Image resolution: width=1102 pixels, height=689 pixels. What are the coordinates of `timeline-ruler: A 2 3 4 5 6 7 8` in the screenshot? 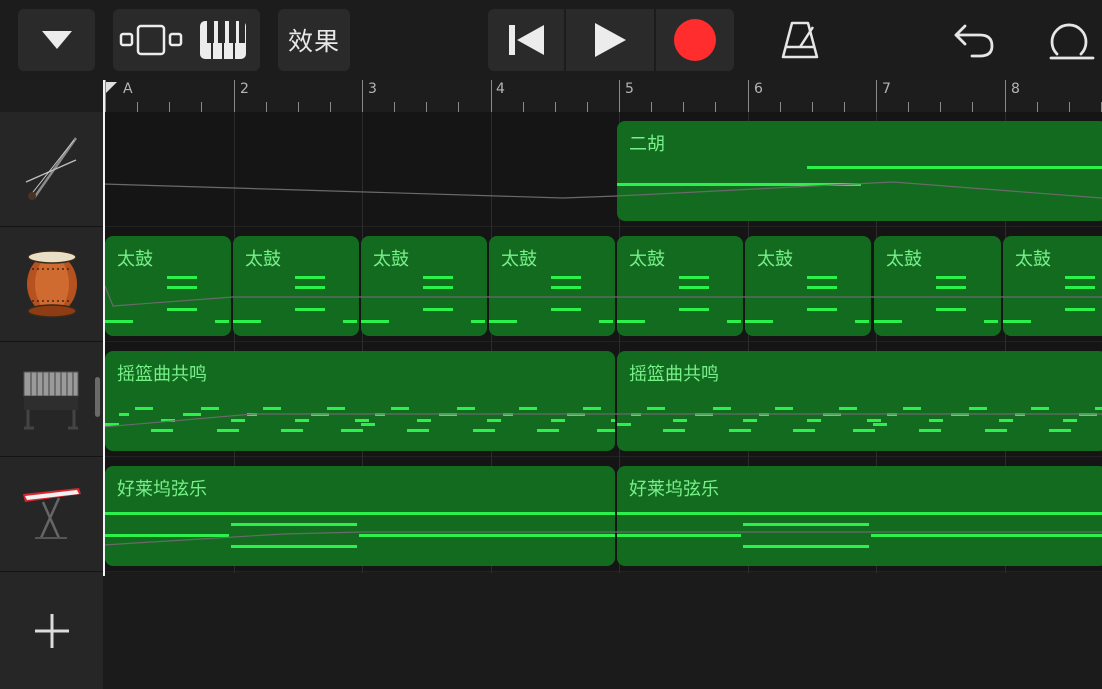 It's located at (602, 96).